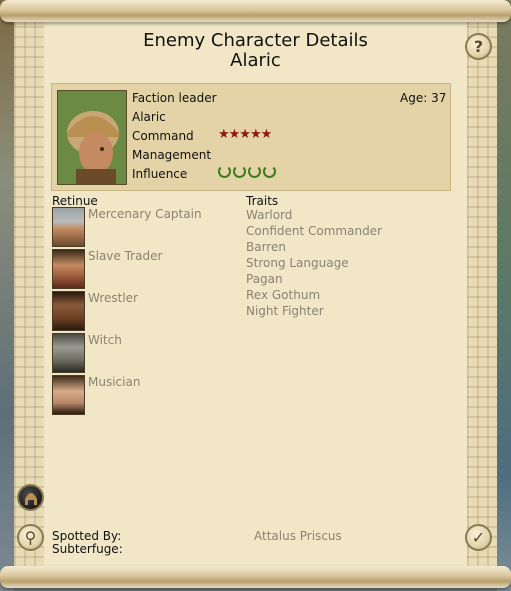  Describe the element at coordinates (247, 171) in the screenshot. I see `influence-laurels` at that location.